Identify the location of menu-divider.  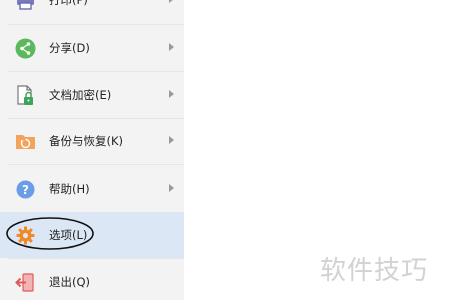
(96, 164).